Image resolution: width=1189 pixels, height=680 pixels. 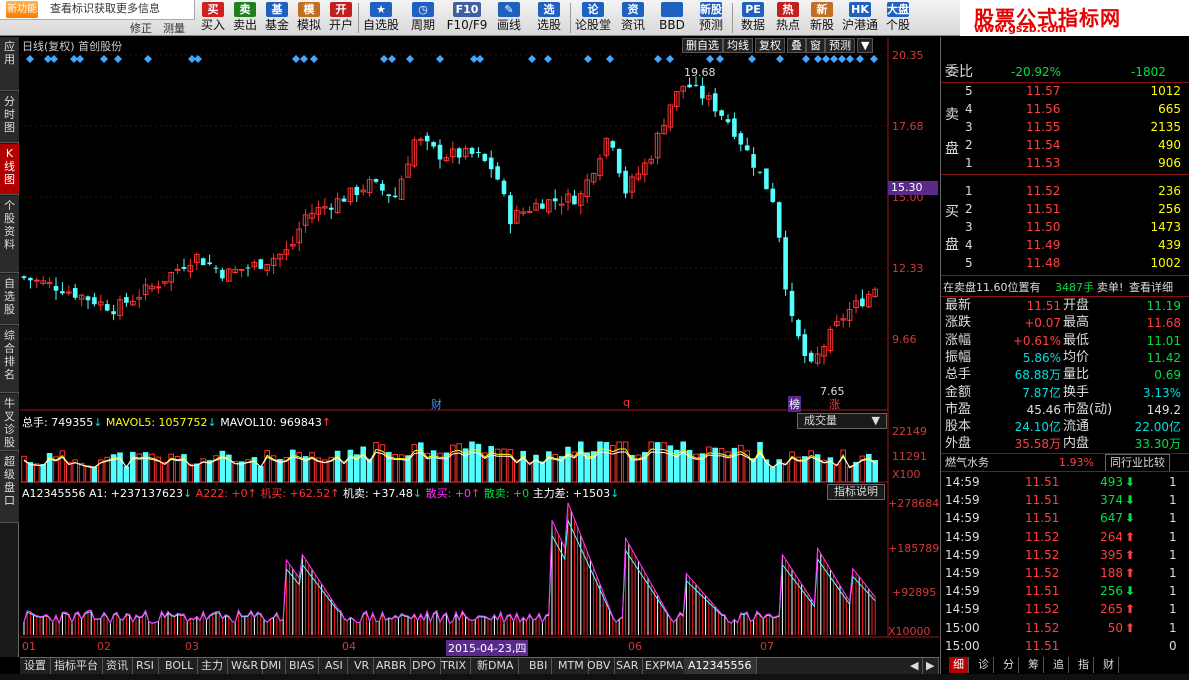 I want to click on bottom-tab-17: OBV, so click(x=599, y=666).